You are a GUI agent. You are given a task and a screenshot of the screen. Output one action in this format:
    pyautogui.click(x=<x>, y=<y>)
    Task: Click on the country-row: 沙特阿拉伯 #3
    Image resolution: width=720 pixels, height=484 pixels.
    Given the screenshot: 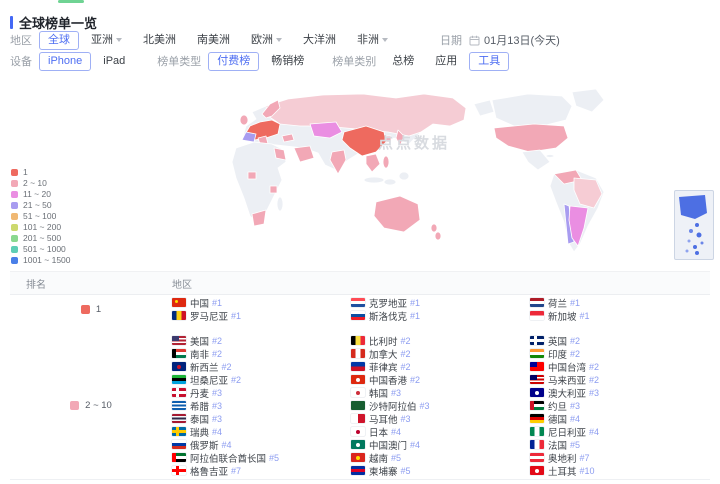 What is the action you would take?
    pyautogui.click(x=440, y=406)
    